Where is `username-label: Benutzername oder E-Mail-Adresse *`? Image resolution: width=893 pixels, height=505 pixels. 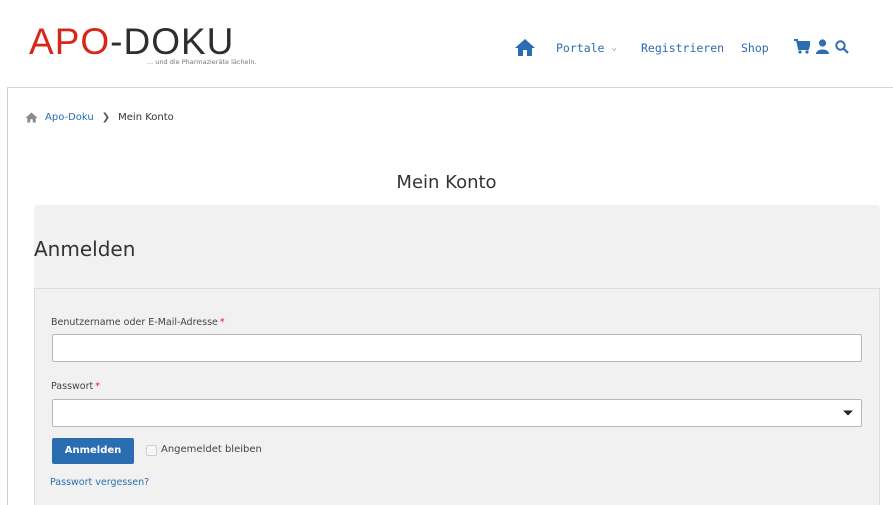
username-label: Benutzername oder E-Mail-Adresse * is located at coordinates (138, 322).